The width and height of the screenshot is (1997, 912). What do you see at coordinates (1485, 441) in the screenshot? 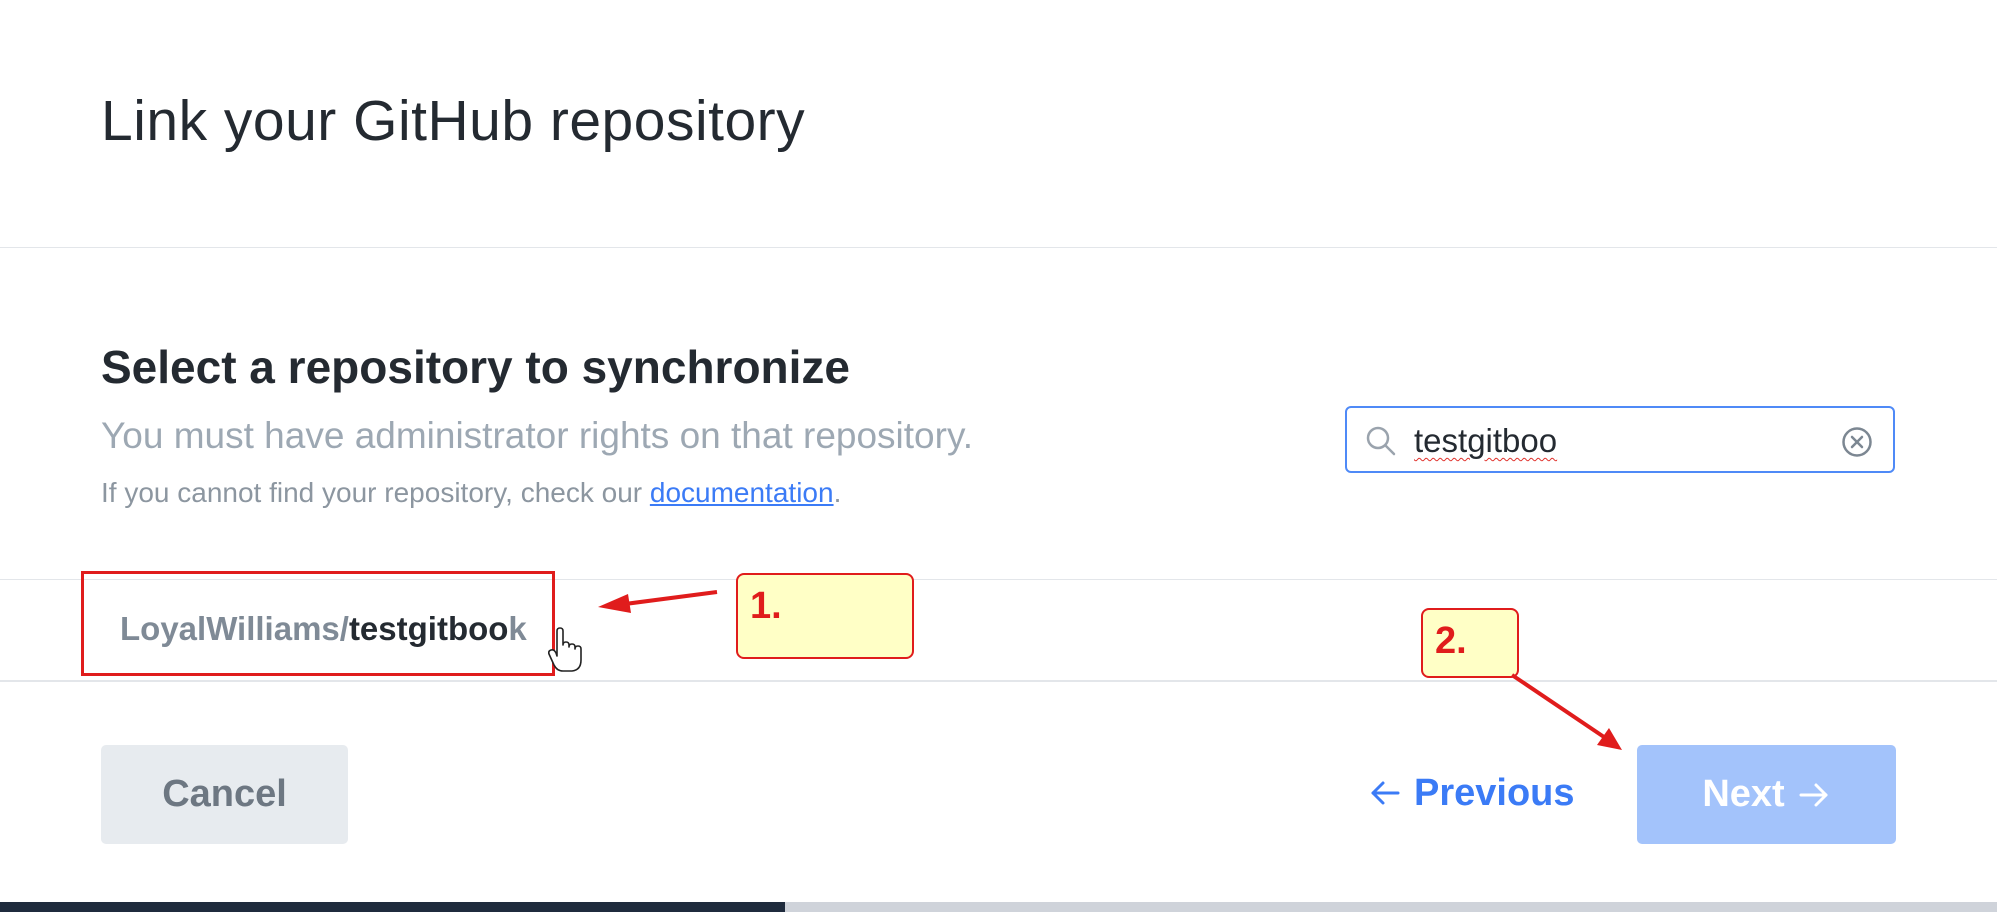
I see `search-value: testgitboo` at bounding box center [1485, 441].